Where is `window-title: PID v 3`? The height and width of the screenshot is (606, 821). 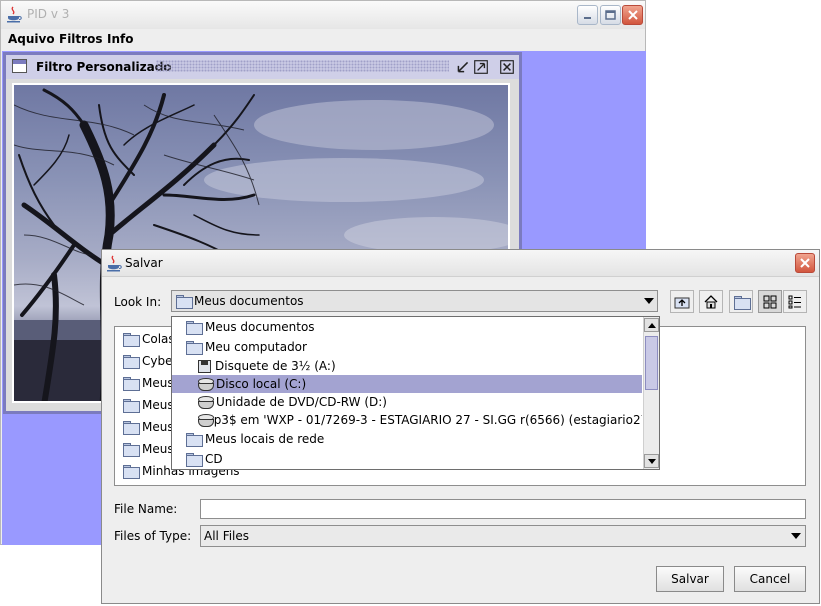
window-title: PID v 3 is located at coordinates (48, 14).